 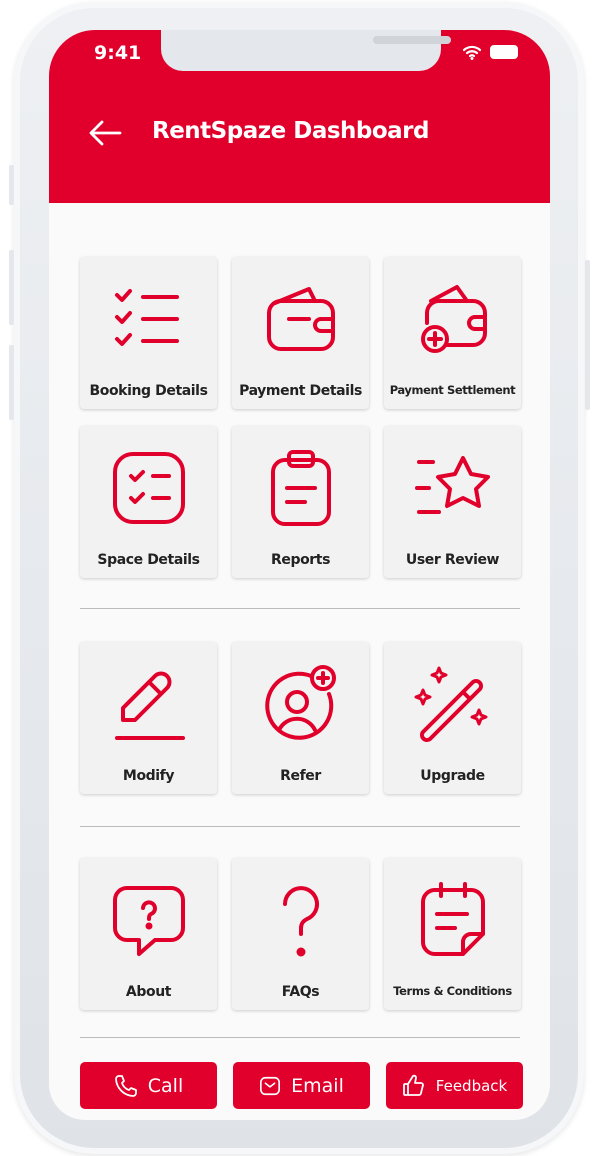 I want to click on user-add-icon, so click(x=300, y=702).